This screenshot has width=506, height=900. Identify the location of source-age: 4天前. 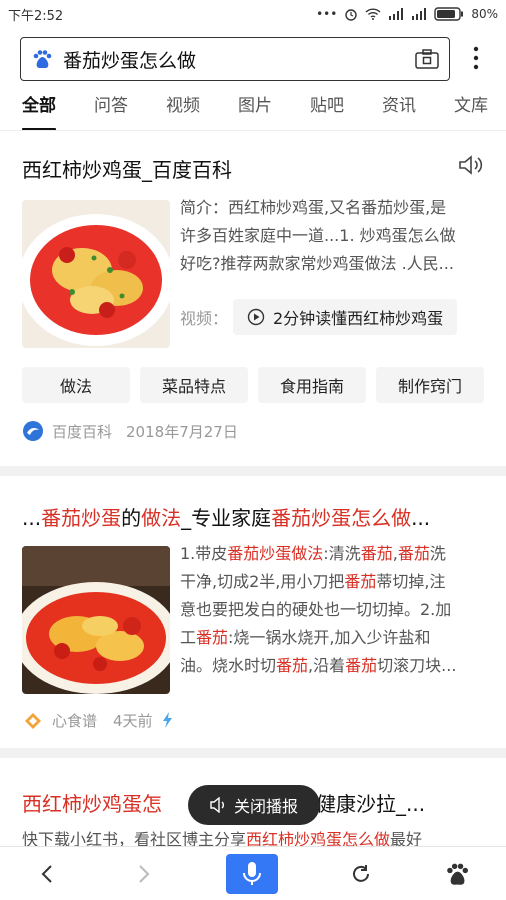
(133, 720).